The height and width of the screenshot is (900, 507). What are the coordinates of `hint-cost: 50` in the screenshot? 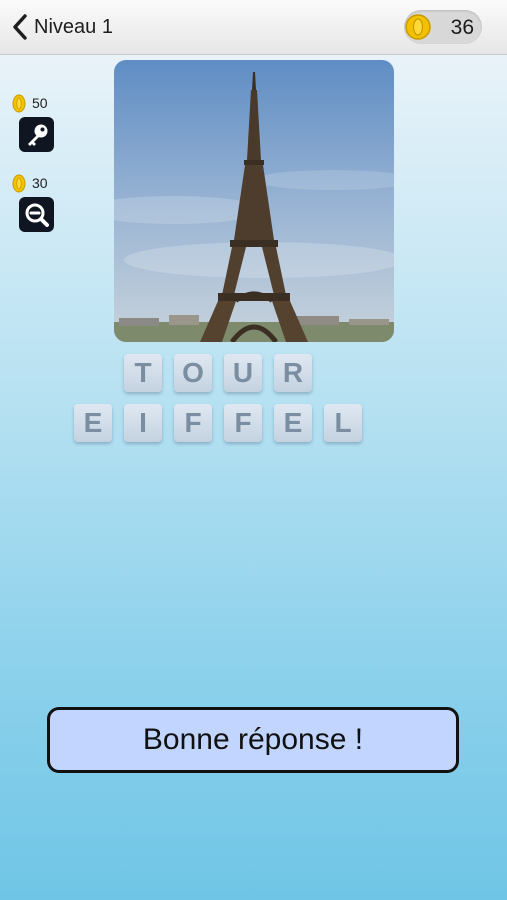 It's located at (40, 103).